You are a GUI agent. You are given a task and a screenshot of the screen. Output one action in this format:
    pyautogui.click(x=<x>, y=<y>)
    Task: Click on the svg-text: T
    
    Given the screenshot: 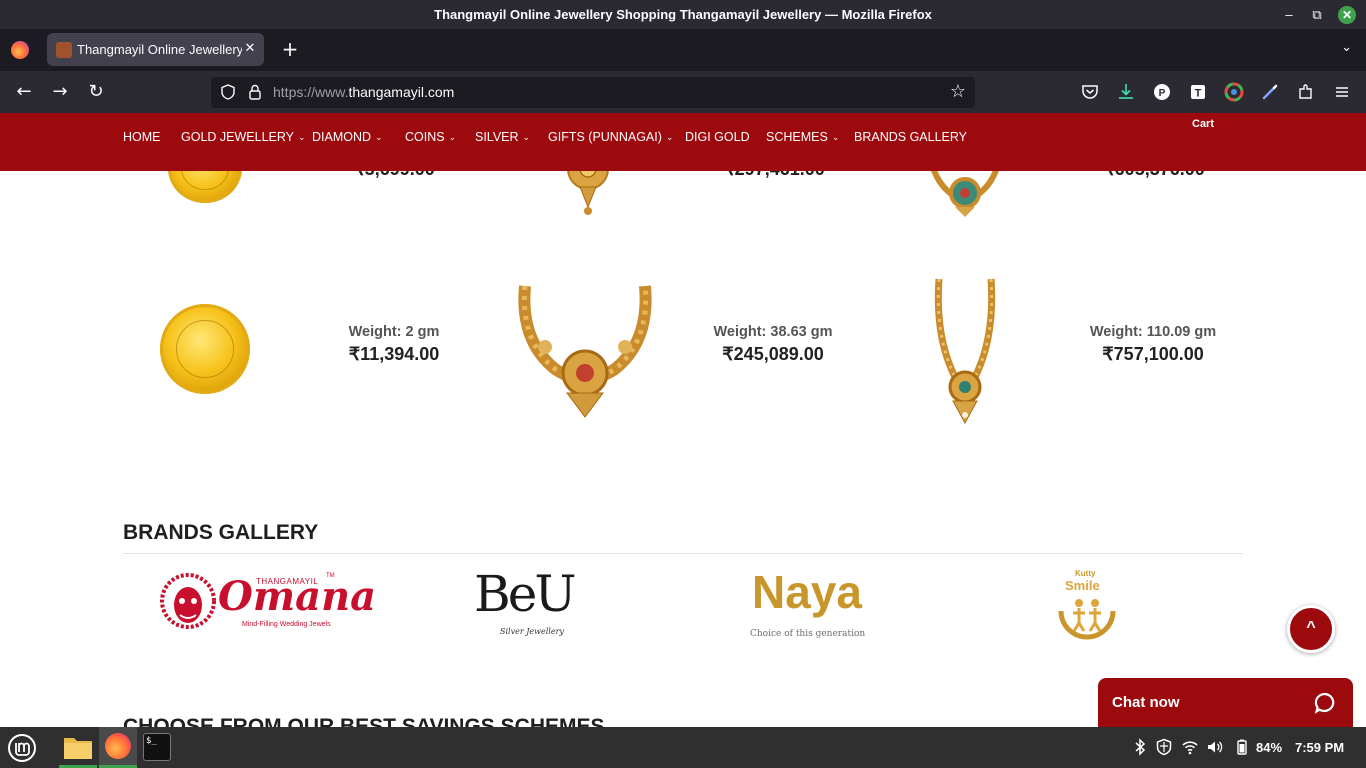 What is the action you would take?
    pyautogui.click(x=1198, y=94)
    